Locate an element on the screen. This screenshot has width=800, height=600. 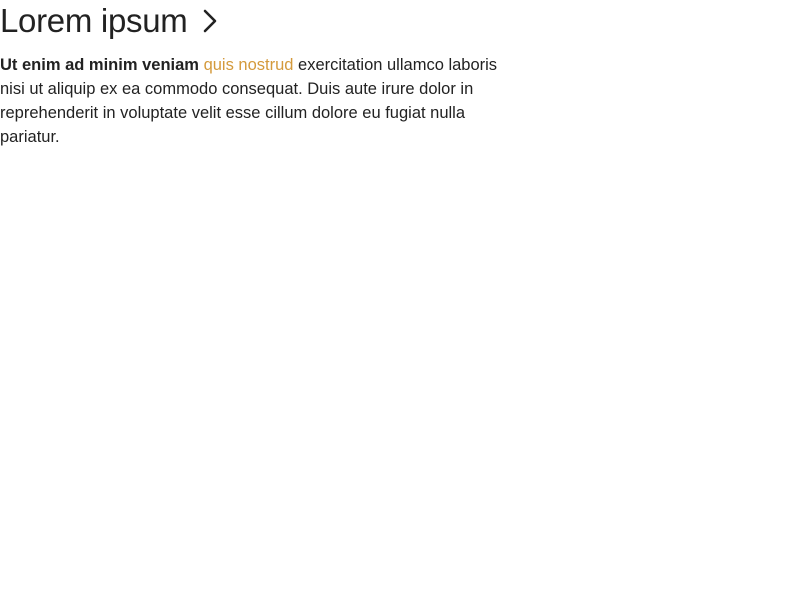
paragraph-lead-text: Ut enim ad minim veniam is located at coordinates (99, 65).